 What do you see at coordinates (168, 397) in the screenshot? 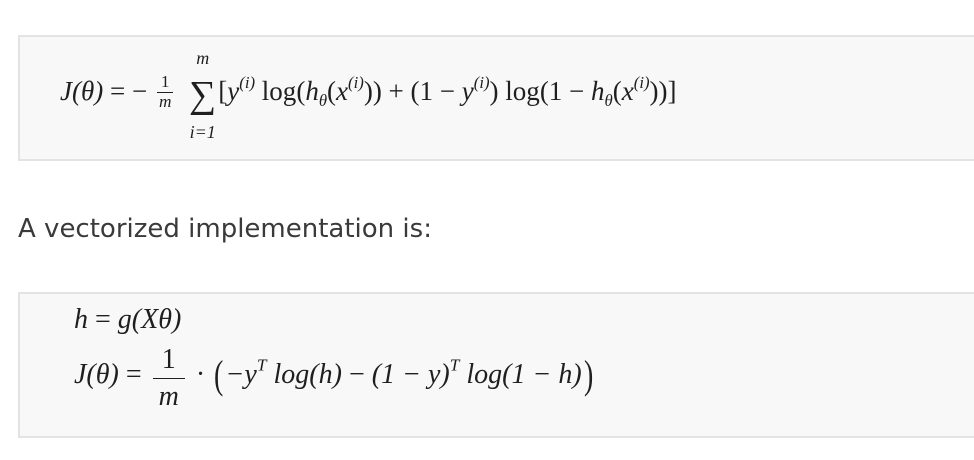
I see `fraction-denominator-2: m` at bounding box center [168, 397].